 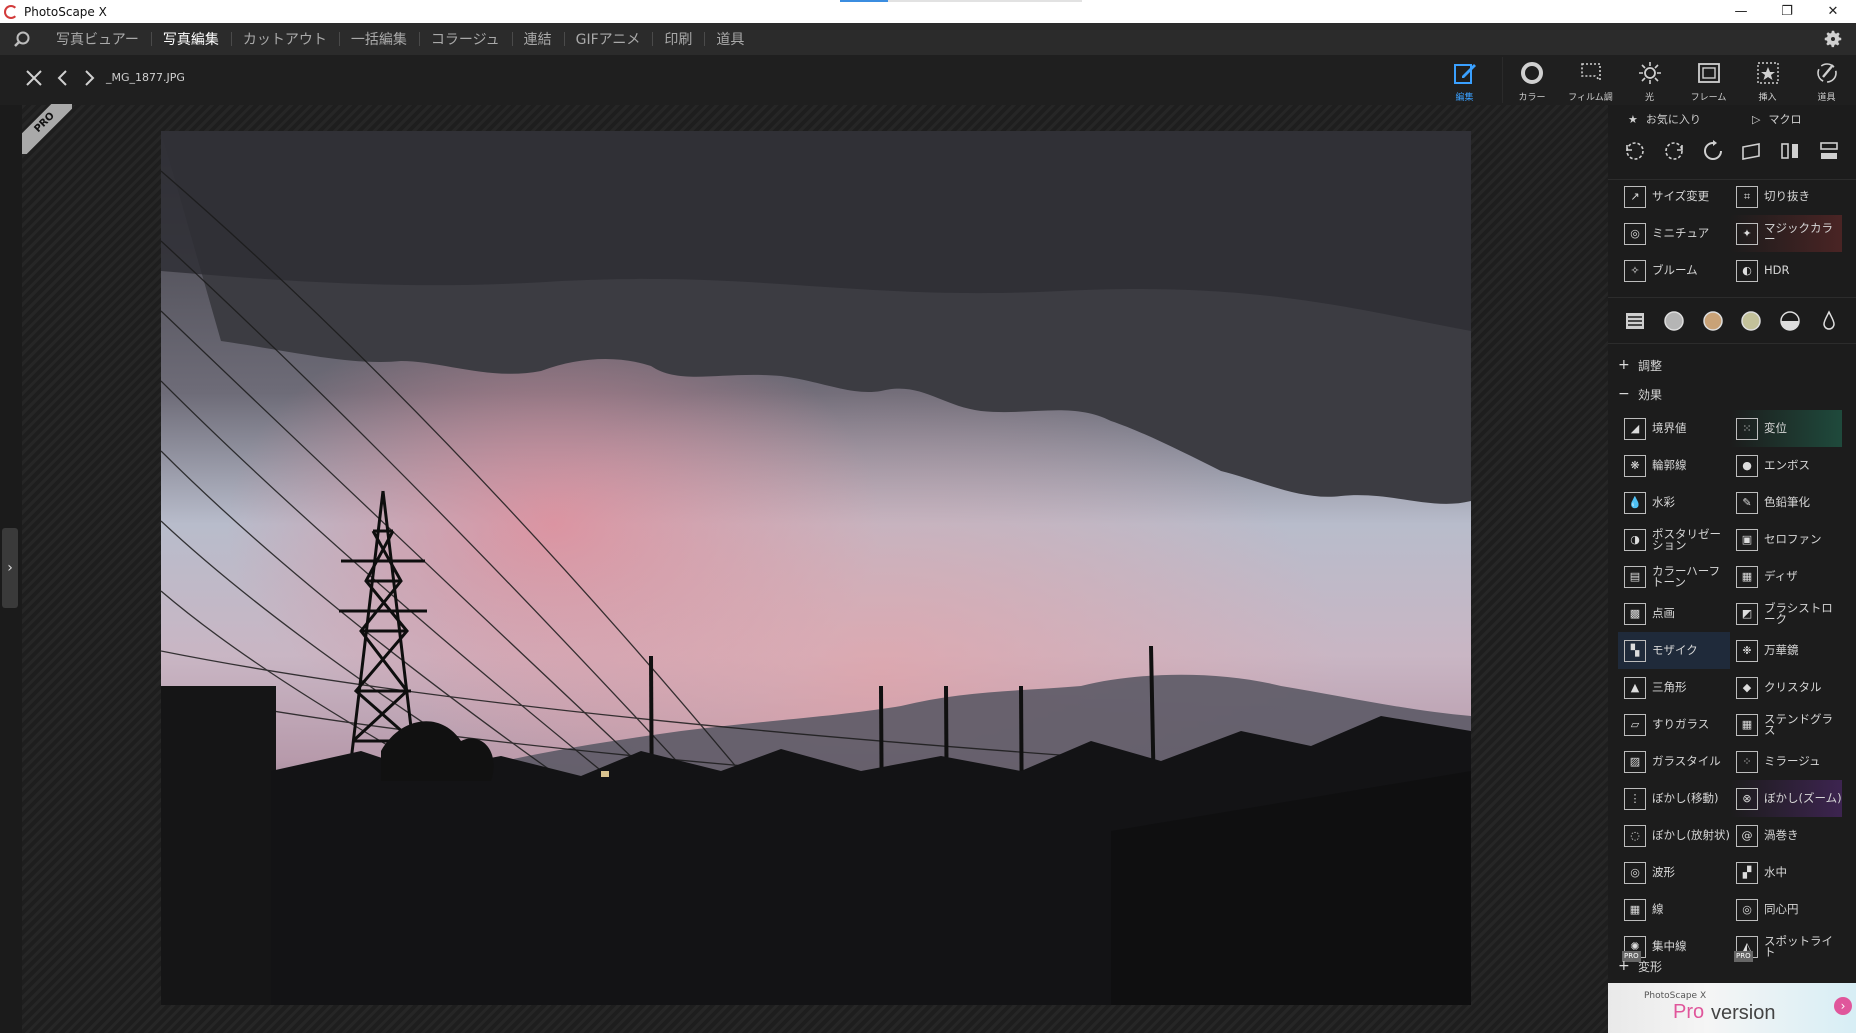 I want to click on tool-kaleidoscope: ❉ 万華鏡, so click(x=1786, y=650).